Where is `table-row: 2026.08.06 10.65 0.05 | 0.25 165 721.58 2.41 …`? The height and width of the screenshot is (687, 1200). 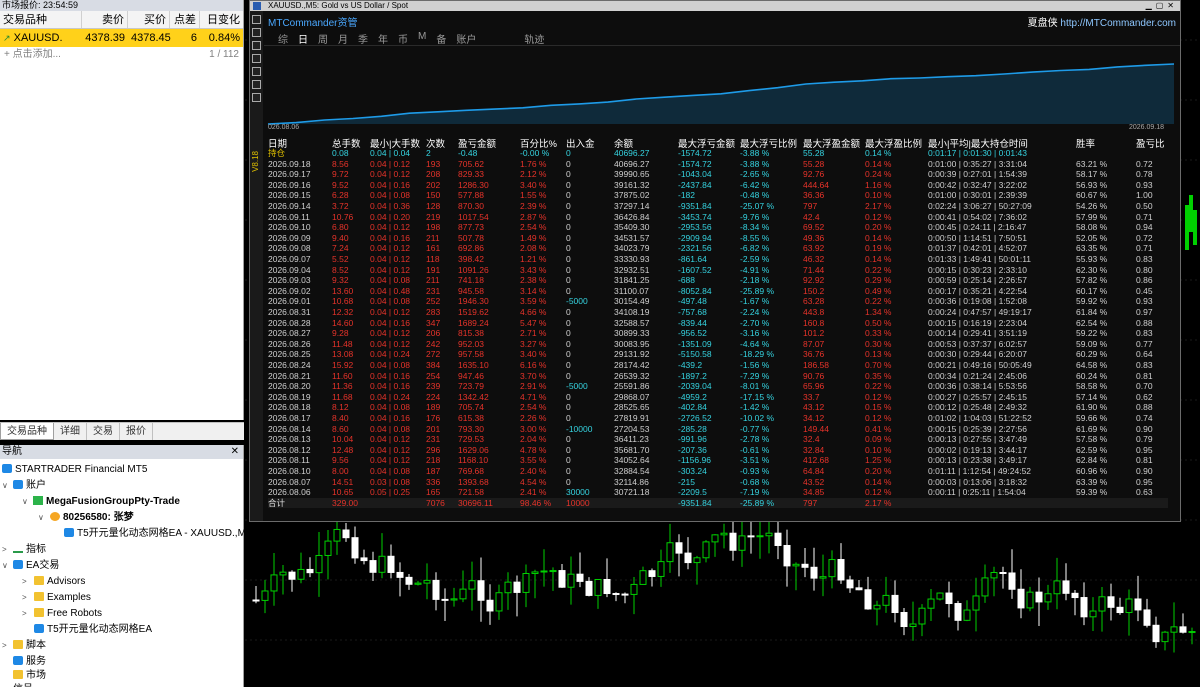 table-row: 2026.08.06 10.65 0.05 | 0.25 165 721.58 2.41 … is located at coordinates (718, 492).